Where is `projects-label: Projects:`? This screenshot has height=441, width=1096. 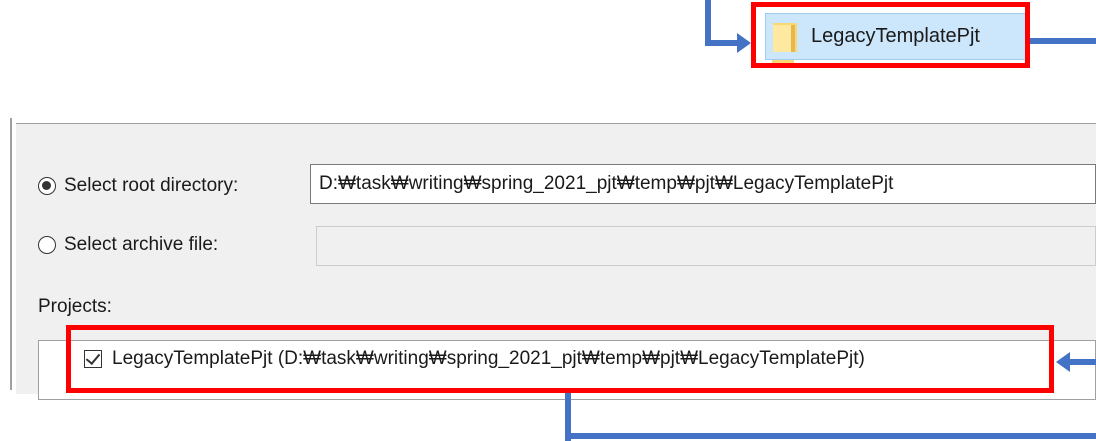
projects-label: Projects: is located at coordinates (75, 306).